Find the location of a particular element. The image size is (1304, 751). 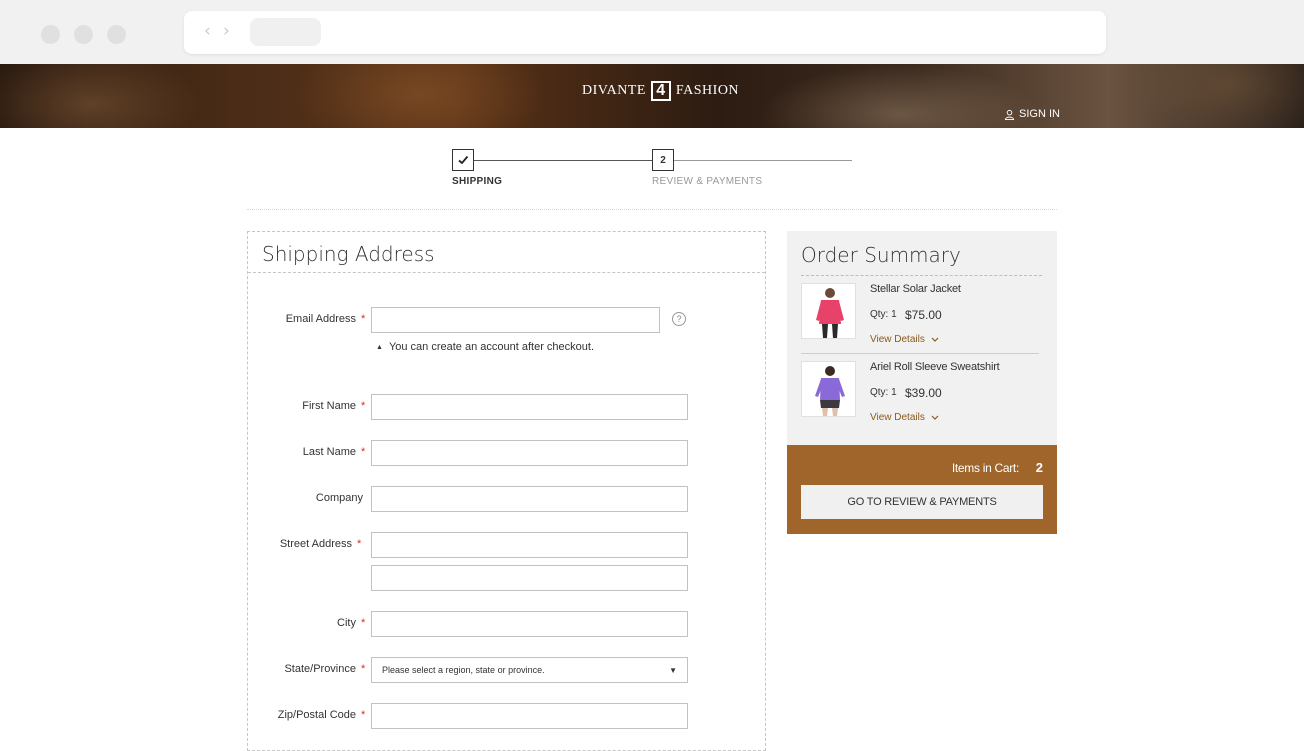

first-name-label: First Name is located at coordinates (329, 406).